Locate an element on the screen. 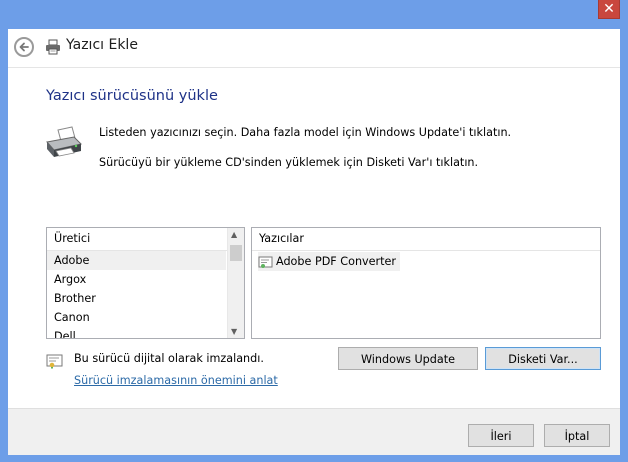  printer-small-icon is located at coordinates (53, 47).